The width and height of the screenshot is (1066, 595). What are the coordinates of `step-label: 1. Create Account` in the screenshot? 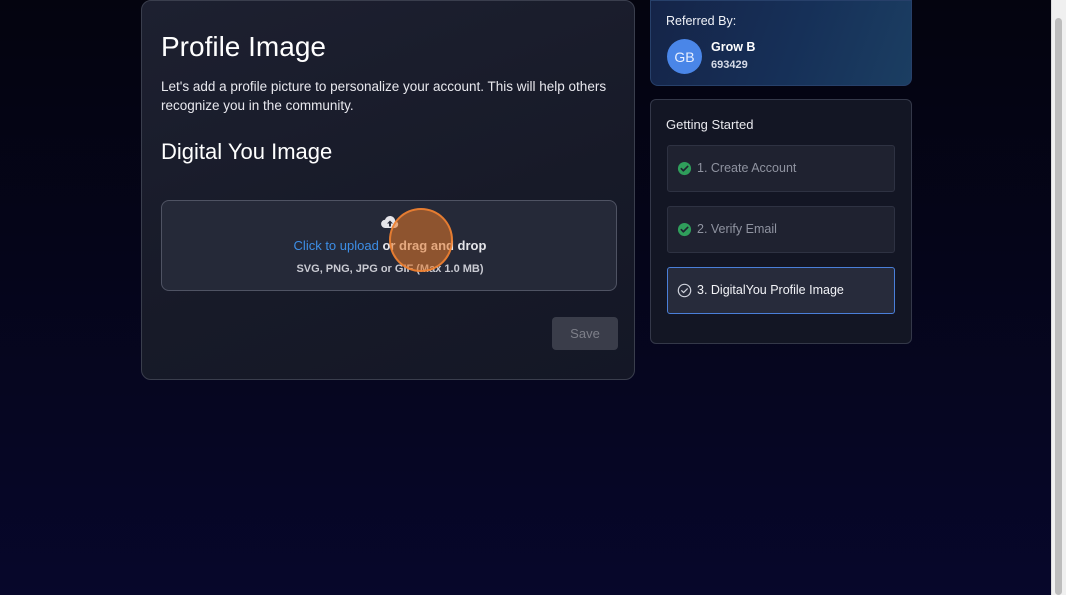 It's located at (747, 168).